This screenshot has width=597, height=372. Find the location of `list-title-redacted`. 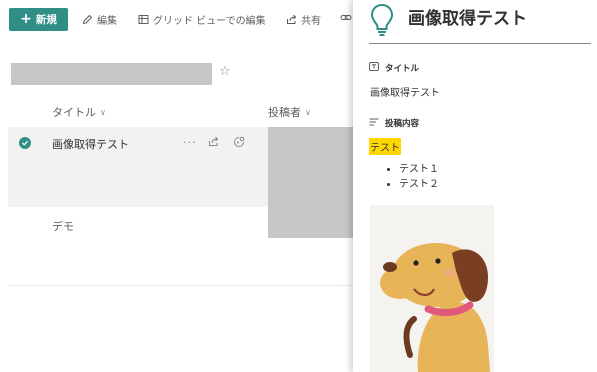

list-title-redacted is located at coordinates (111, 74).